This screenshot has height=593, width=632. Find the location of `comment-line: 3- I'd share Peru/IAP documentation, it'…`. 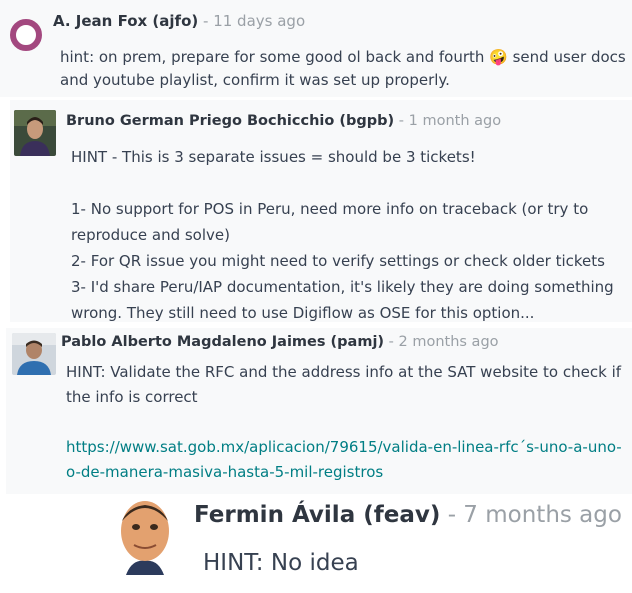

comment-line: 3- I'd share Peru/IAP documentation, it'… is located at coordinates (342, 300).